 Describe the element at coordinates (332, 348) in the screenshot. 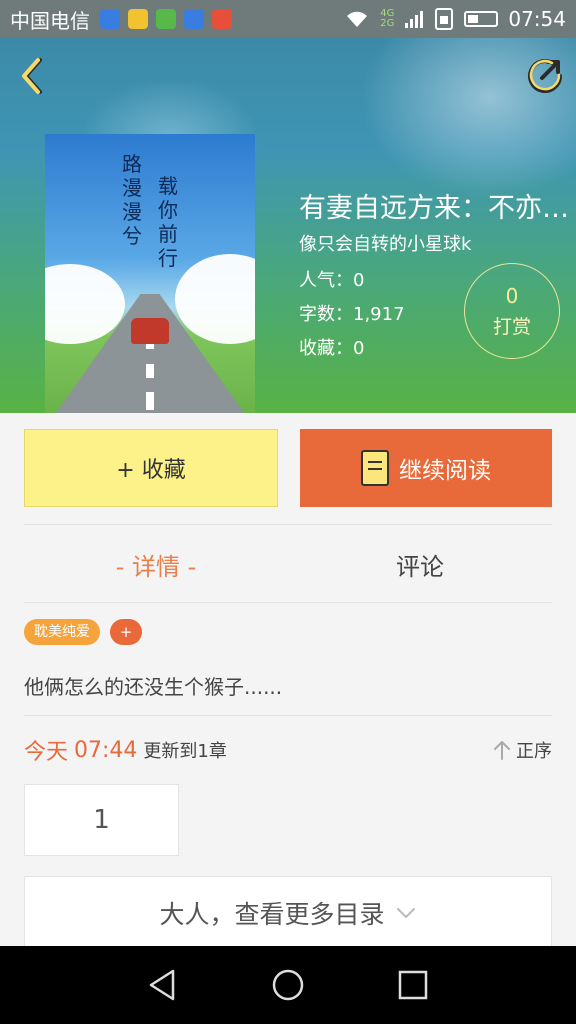

I see `favorites-stat: 收藏：0` at that location.